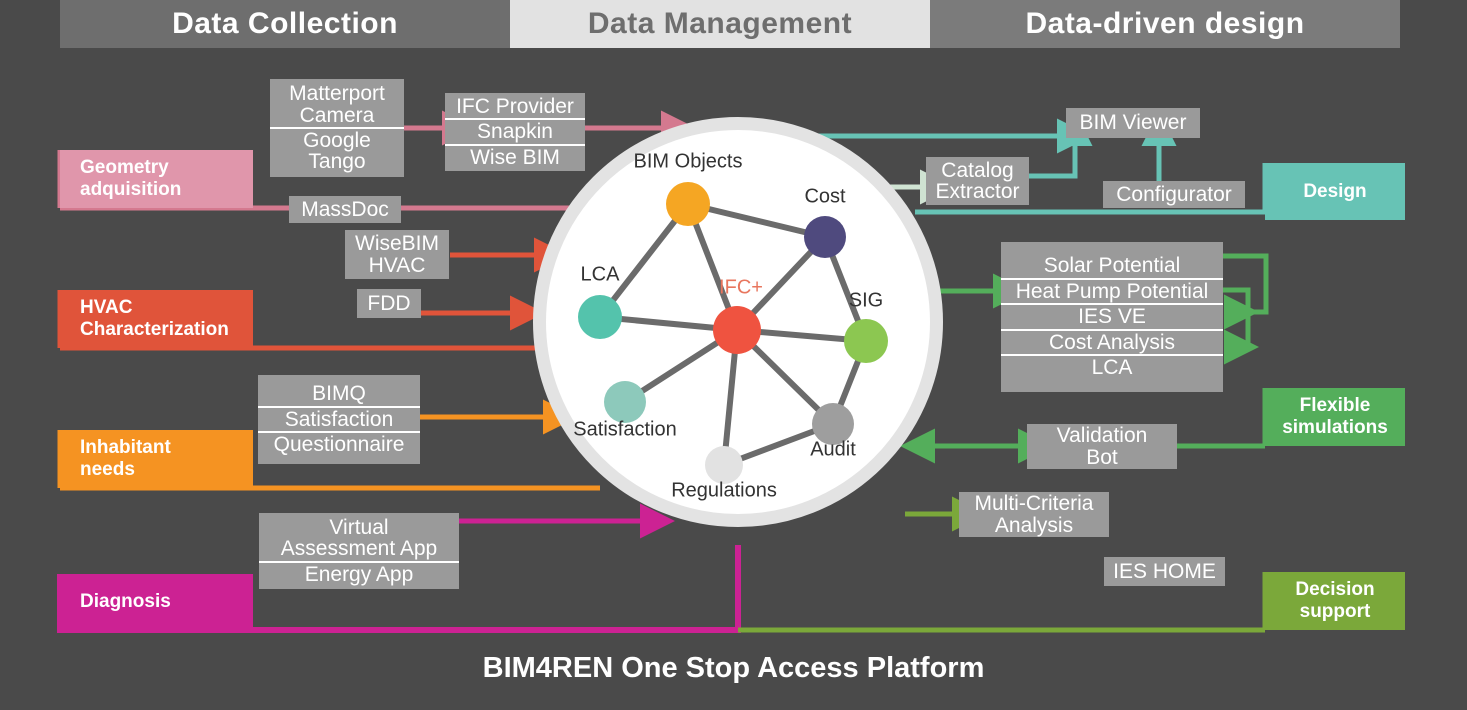 This screenshot has height=710, width=1467. I want to click on box-line: BIM Viewer, so click(1133, 123).